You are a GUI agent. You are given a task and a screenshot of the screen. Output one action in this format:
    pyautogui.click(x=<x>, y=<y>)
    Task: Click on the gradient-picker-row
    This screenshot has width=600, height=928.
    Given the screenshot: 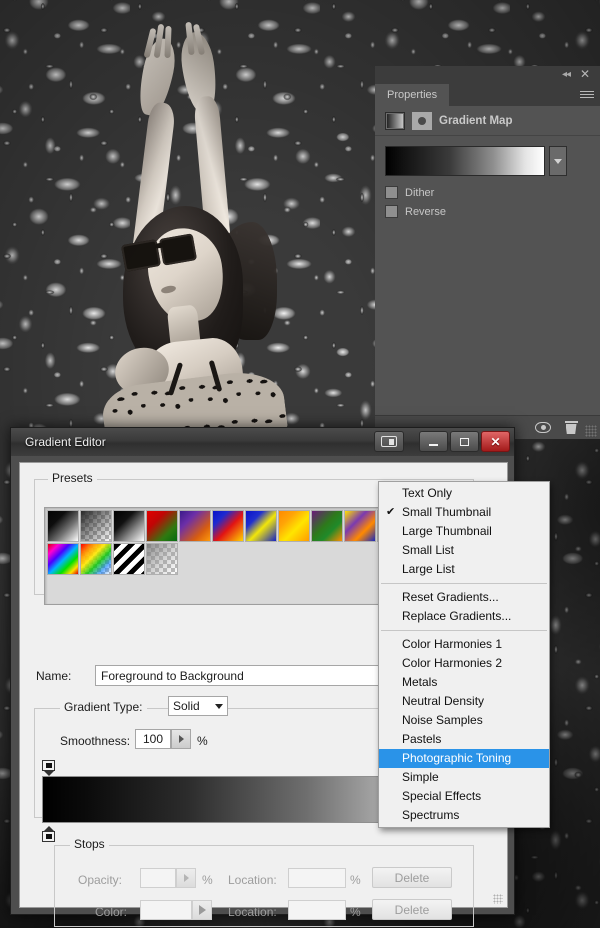 What is the action you would take?
    pyautogui.click(x=487, y=161)
    